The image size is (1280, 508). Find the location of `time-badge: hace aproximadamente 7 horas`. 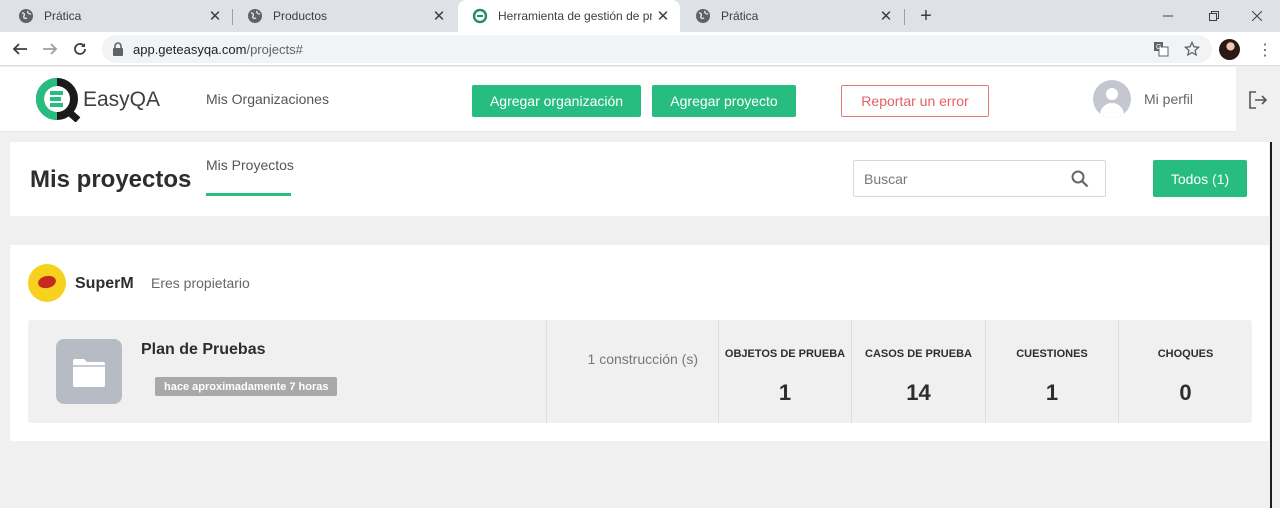

time-badge: hace aproximadamente 7 horas is located at coordinates (246, 386).